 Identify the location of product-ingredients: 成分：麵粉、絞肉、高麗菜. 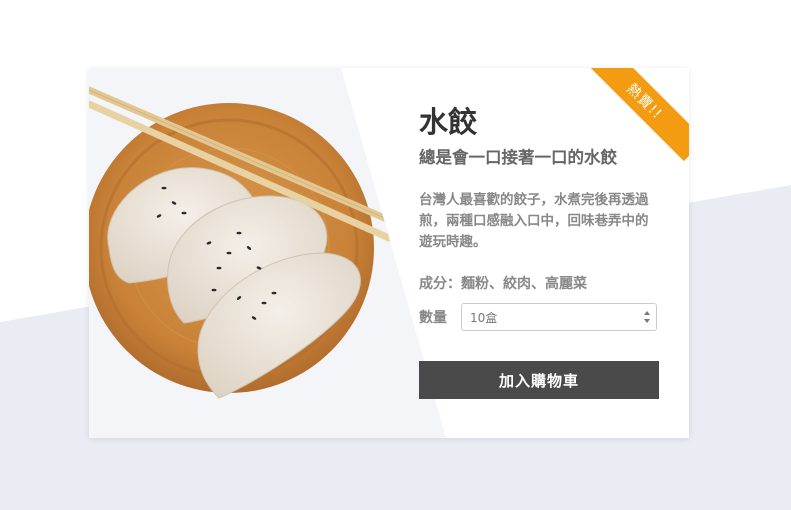
(503, 284).